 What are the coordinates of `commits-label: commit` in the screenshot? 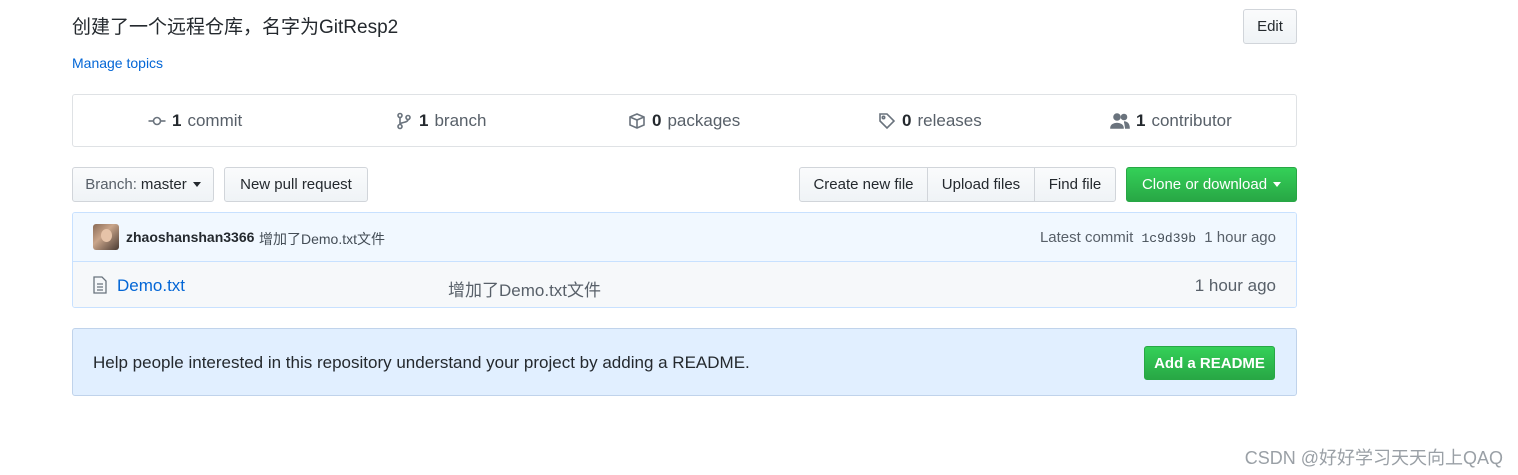 It's located at (215, 120).